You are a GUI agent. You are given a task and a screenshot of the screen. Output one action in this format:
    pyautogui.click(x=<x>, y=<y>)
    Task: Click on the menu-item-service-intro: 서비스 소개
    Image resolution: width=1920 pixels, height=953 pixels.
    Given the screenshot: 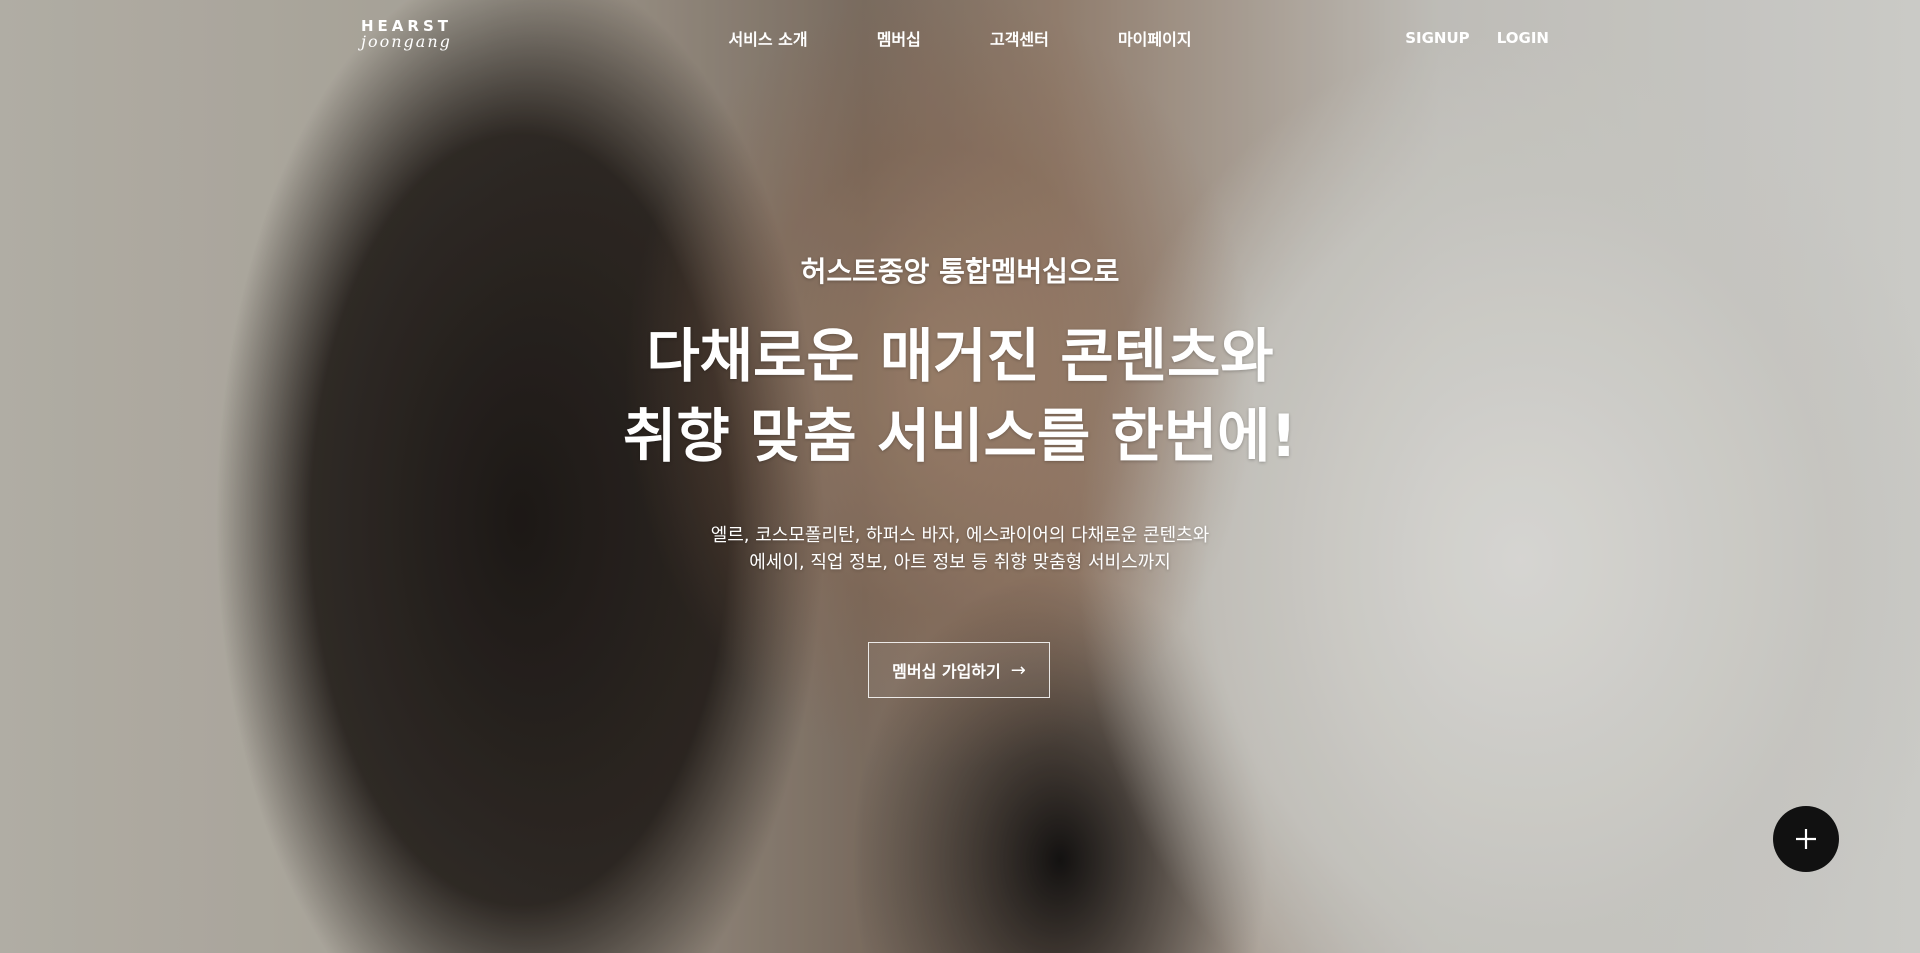 What is the action you would take?
    pyautogui.click(x=767, y=38)
    